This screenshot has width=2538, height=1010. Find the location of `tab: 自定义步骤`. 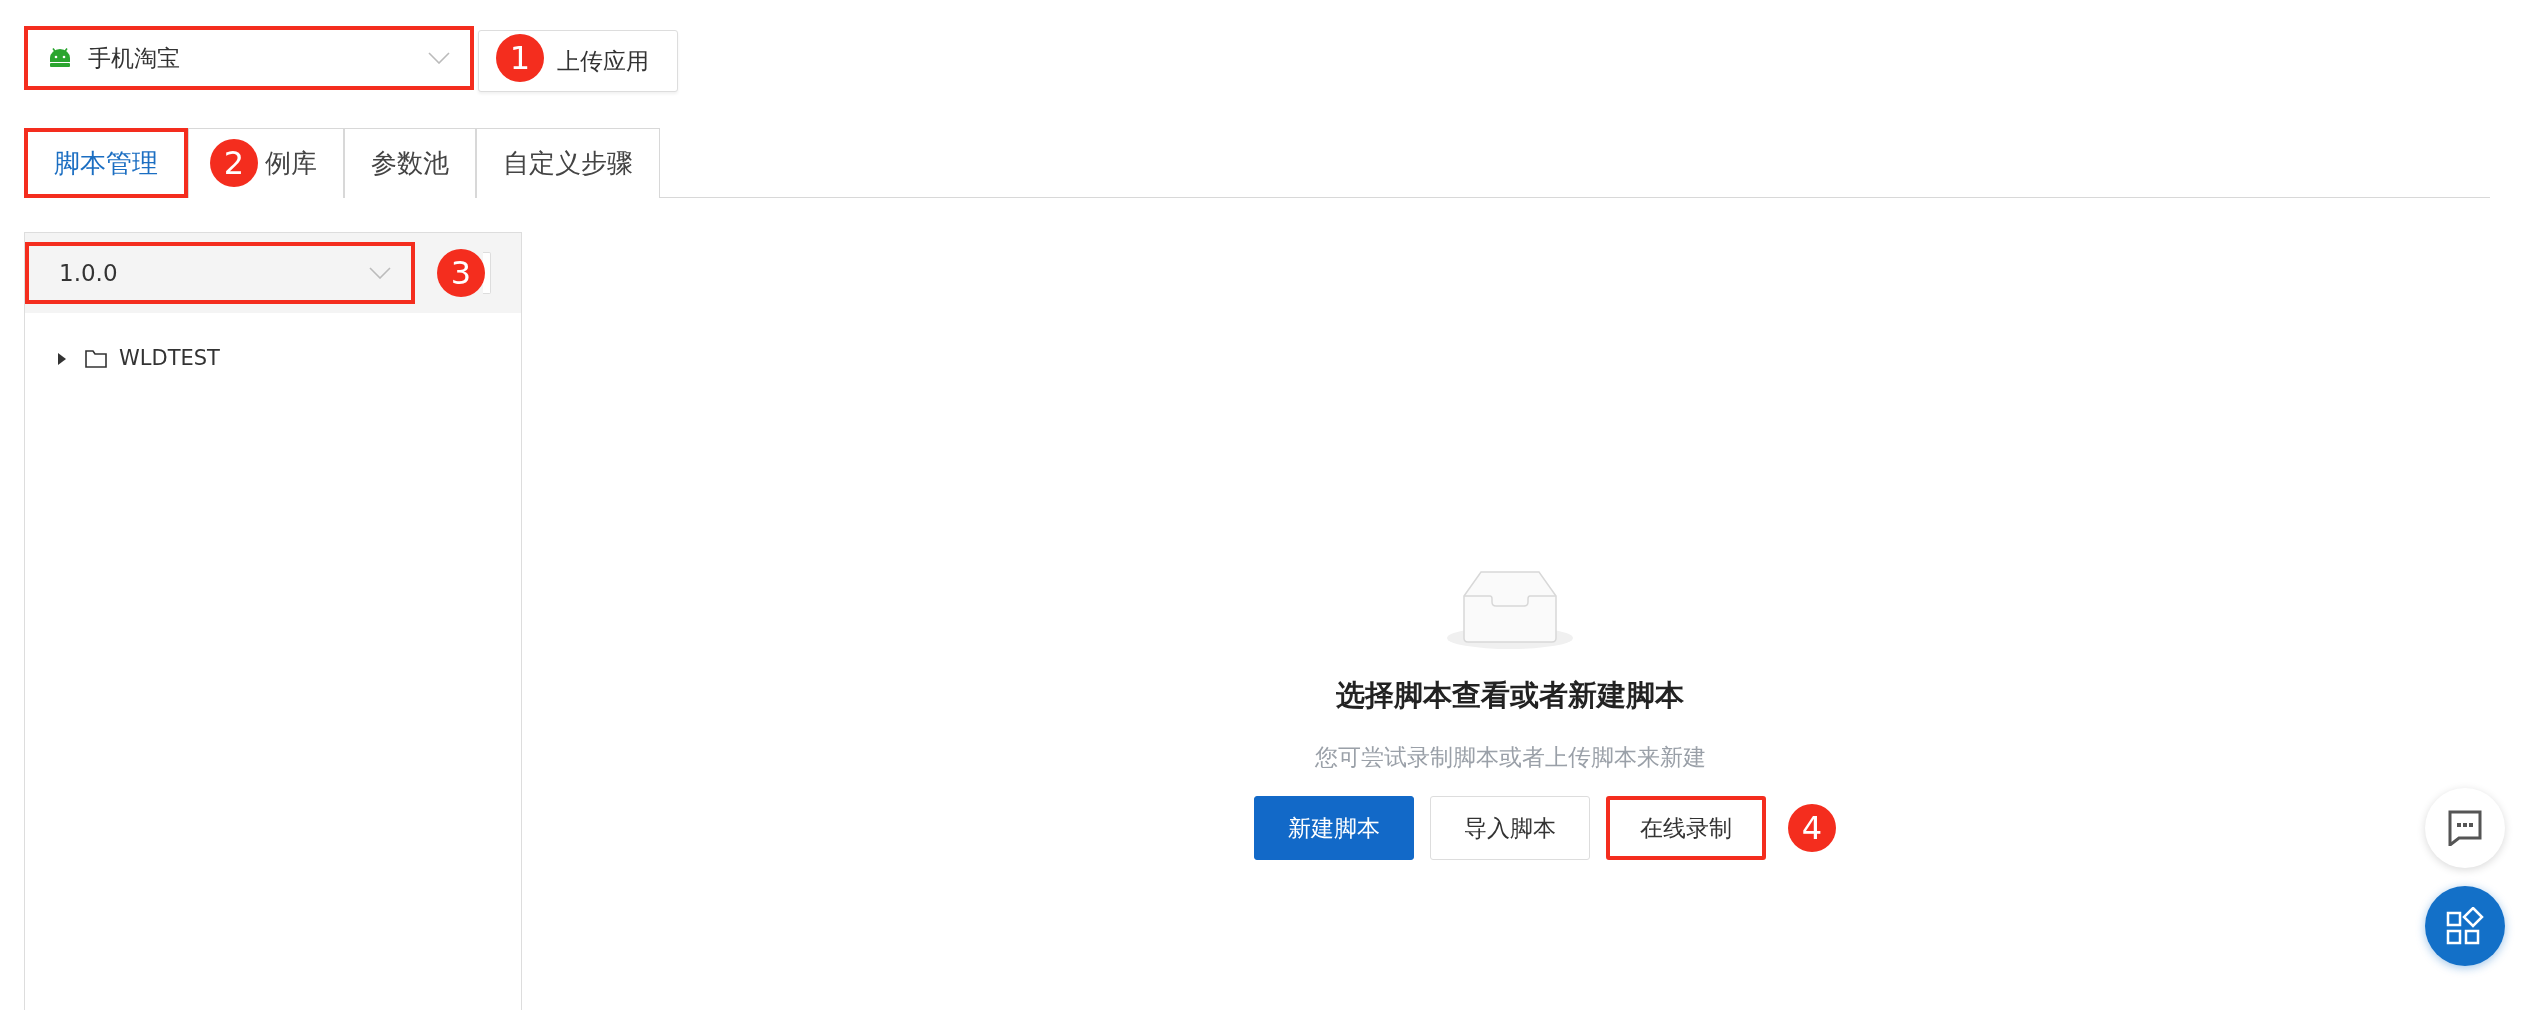

tab: 自定义步骤 is located at coordinates (568, 163).